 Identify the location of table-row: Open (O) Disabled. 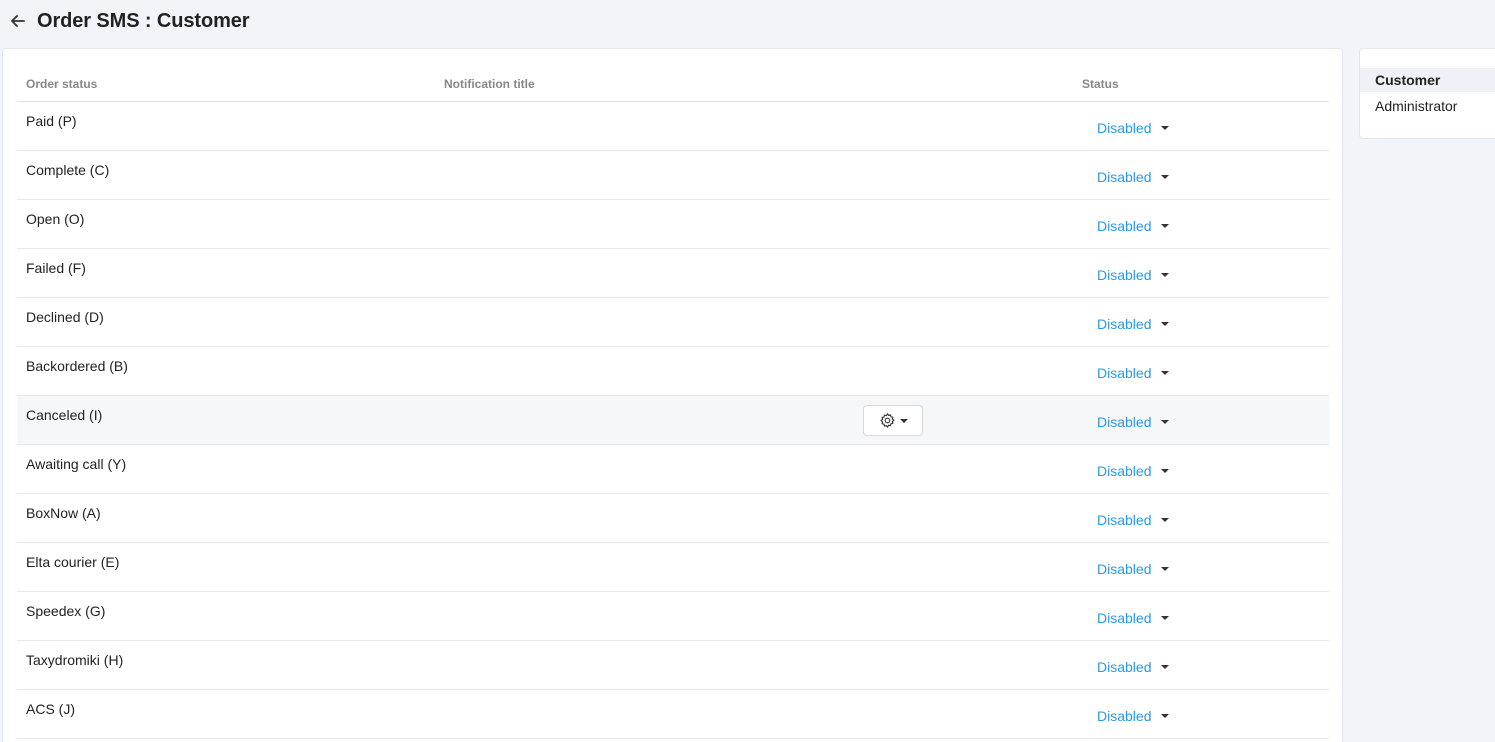
(673, 224).